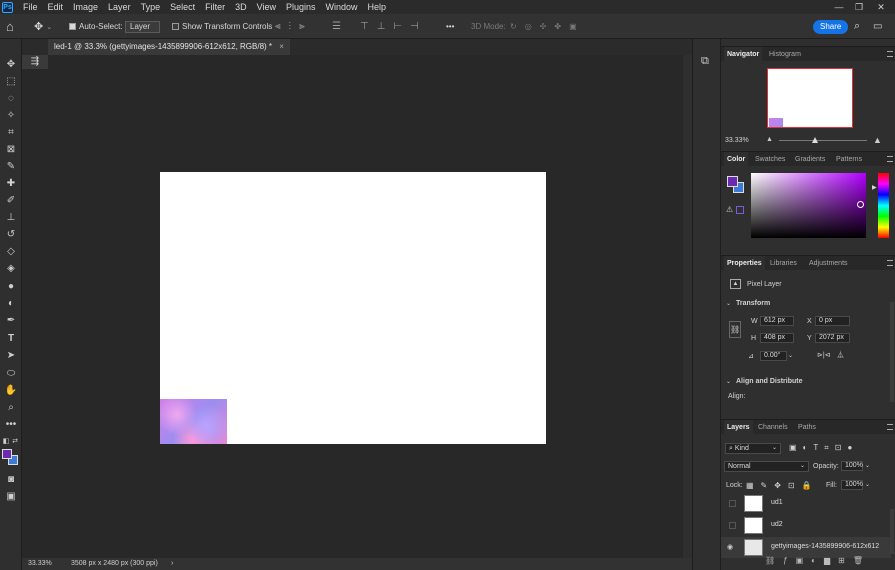  I want to click on brush-tool-icon: ✐, so click(11, 201).